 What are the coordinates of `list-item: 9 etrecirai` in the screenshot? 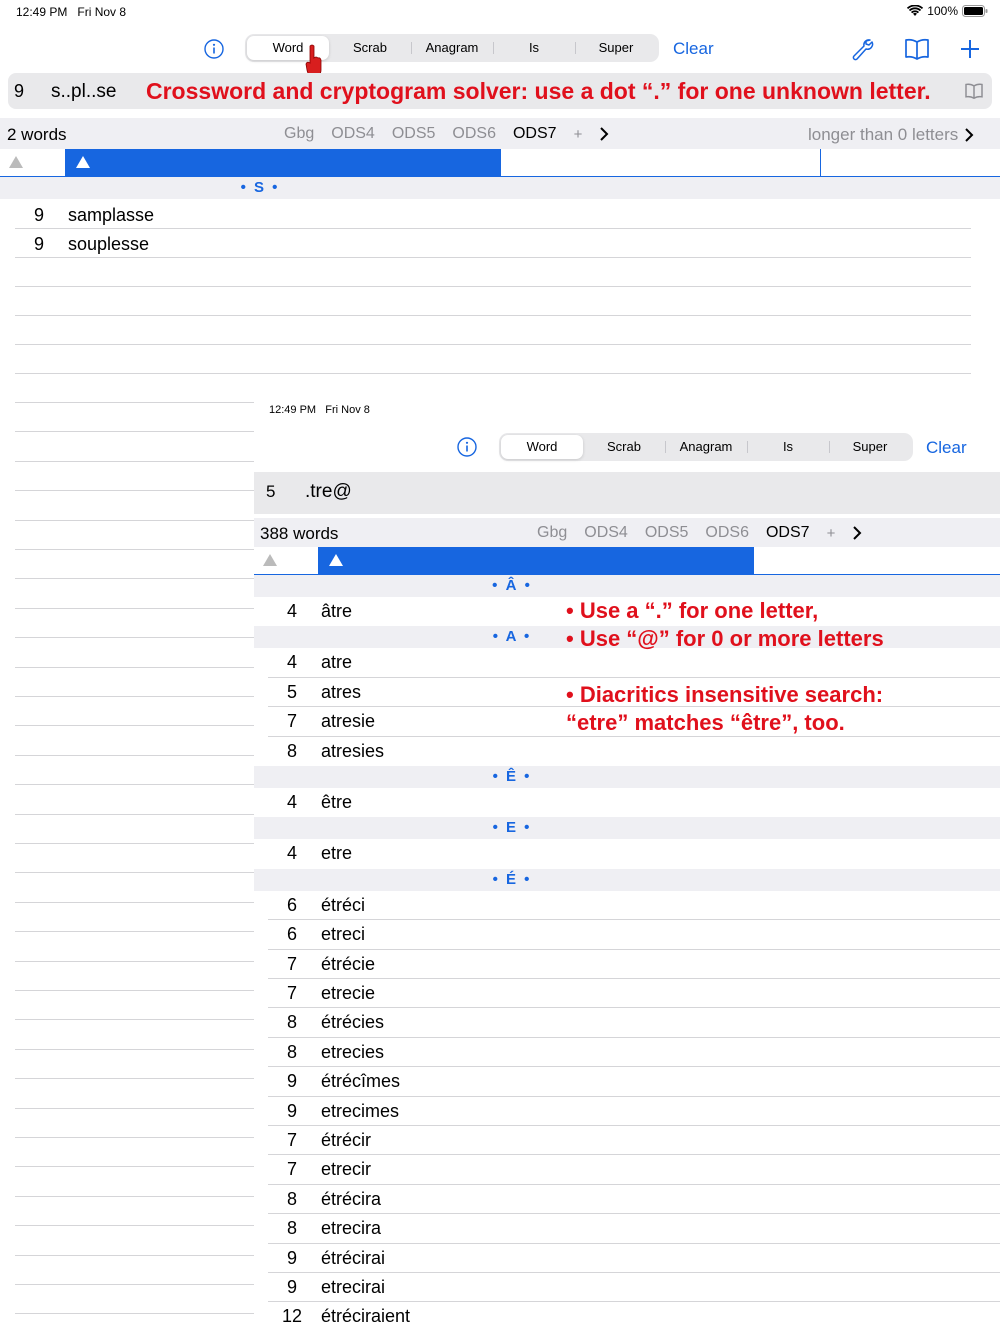 It's located at (324, 1287).